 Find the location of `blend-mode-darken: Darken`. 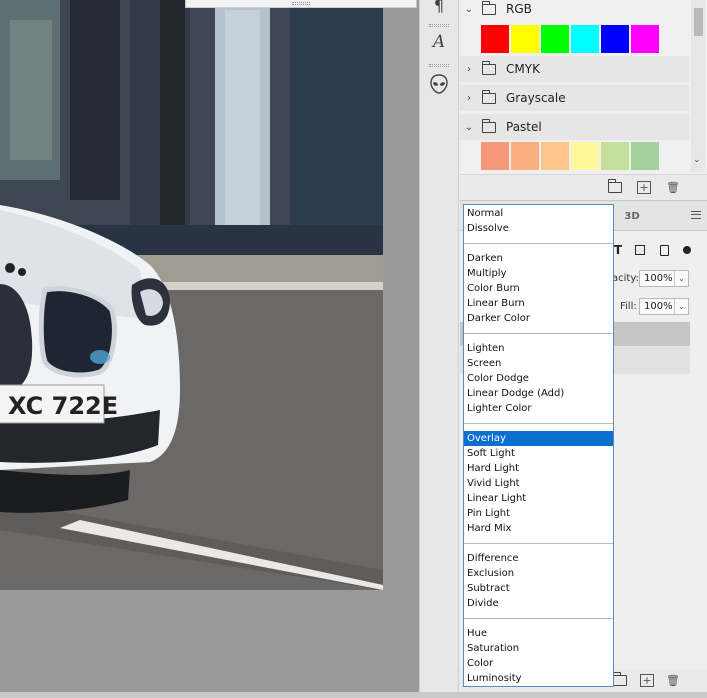

blend-mode-darken: Darken is located at coordinates (538, 258).